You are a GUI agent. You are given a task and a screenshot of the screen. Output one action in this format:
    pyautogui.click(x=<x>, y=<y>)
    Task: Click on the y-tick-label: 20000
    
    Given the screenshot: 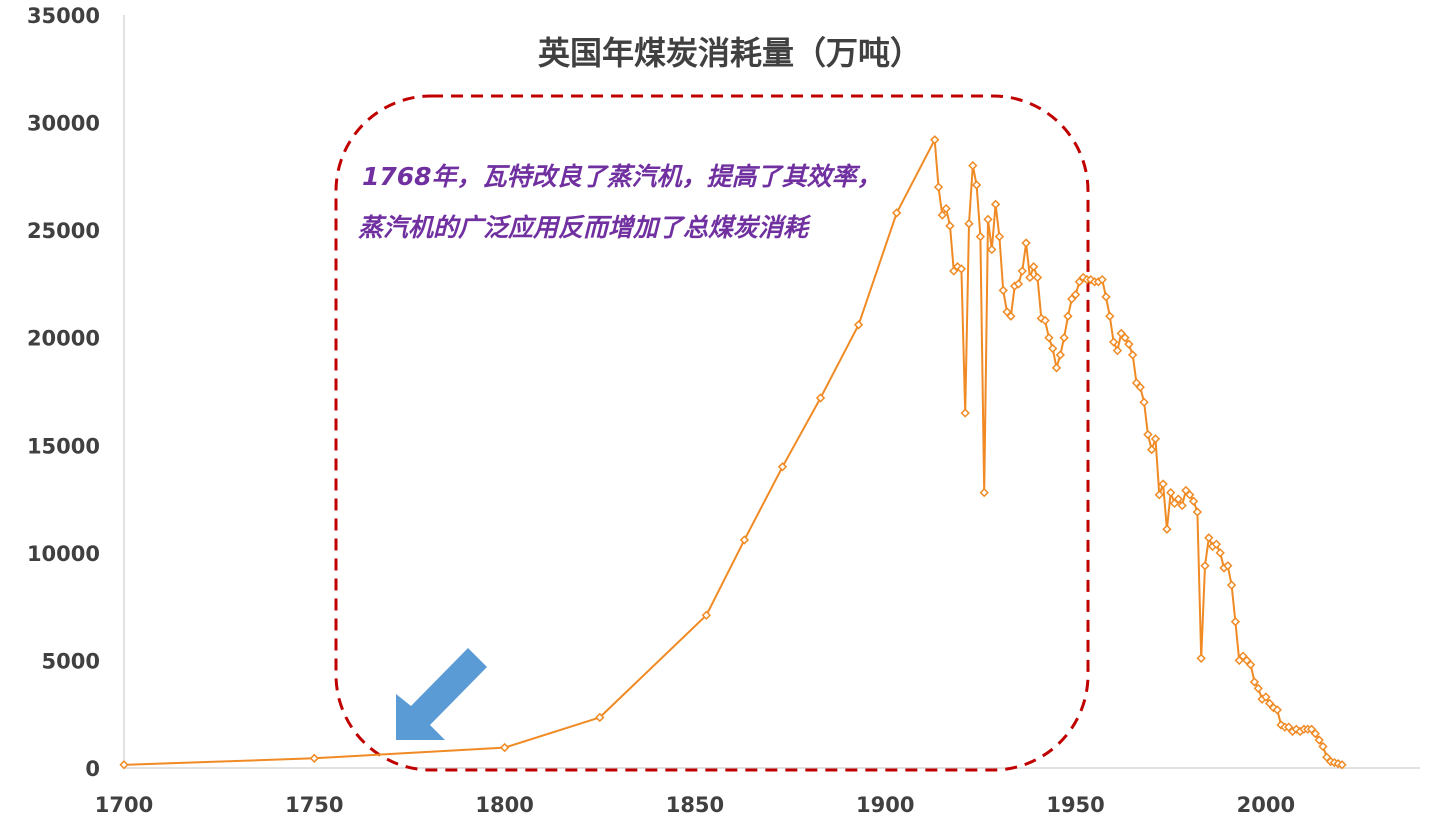 What is the action you would take?
    pyautogui.click(x=63, y=339)
    